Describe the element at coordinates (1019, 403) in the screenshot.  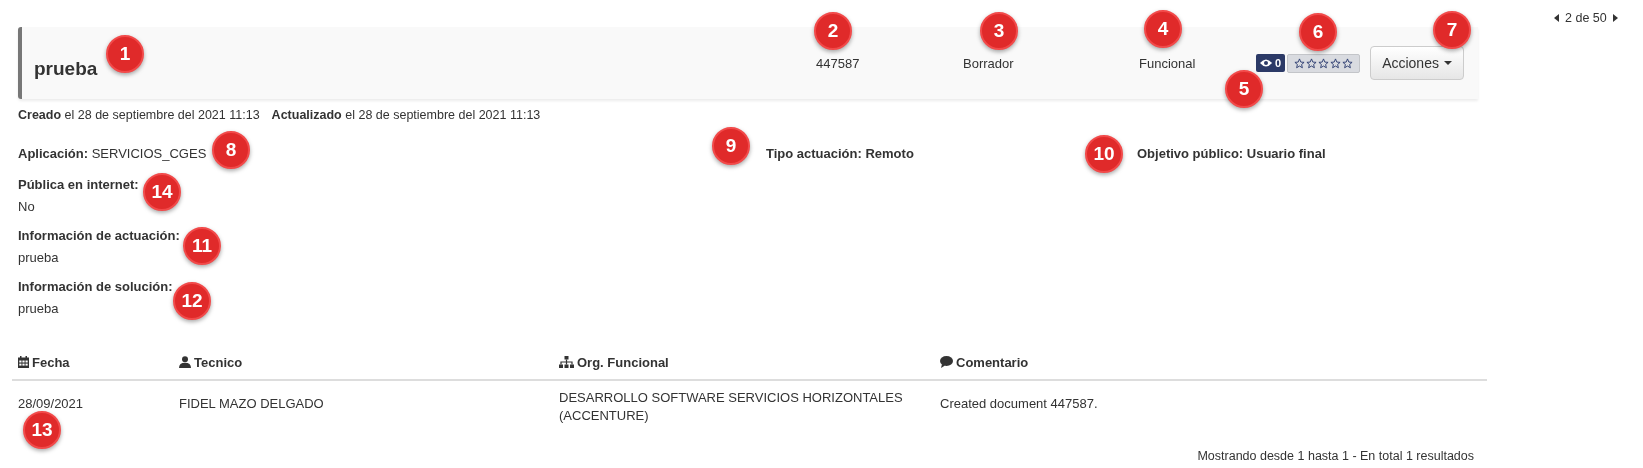
I see `table-cell: Created document 447587.` at that location.